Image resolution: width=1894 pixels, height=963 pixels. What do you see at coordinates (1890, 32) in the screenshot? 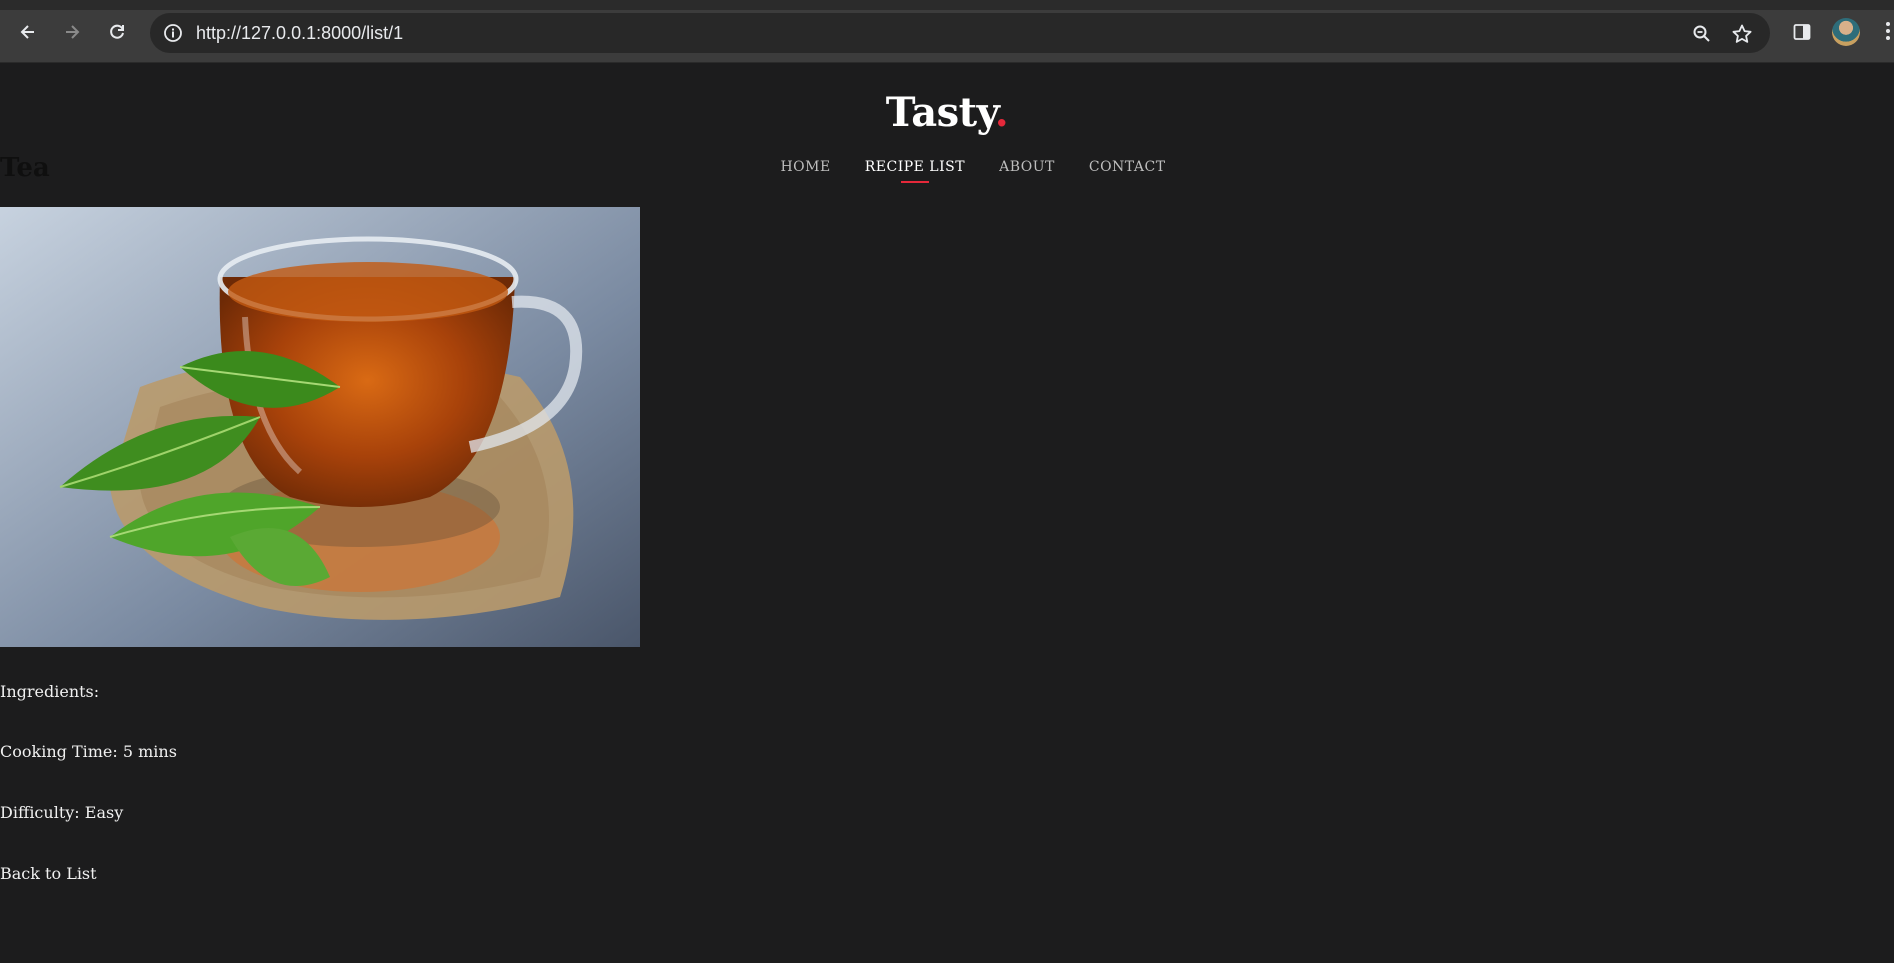
I see `menu-kebab-icon` at bounding box center [1890, 32].